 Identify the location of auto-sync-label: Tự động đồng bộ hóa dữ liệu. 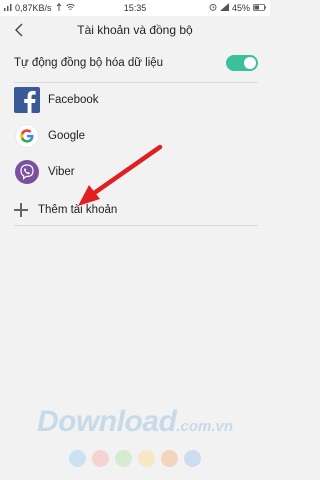
(89, 63).